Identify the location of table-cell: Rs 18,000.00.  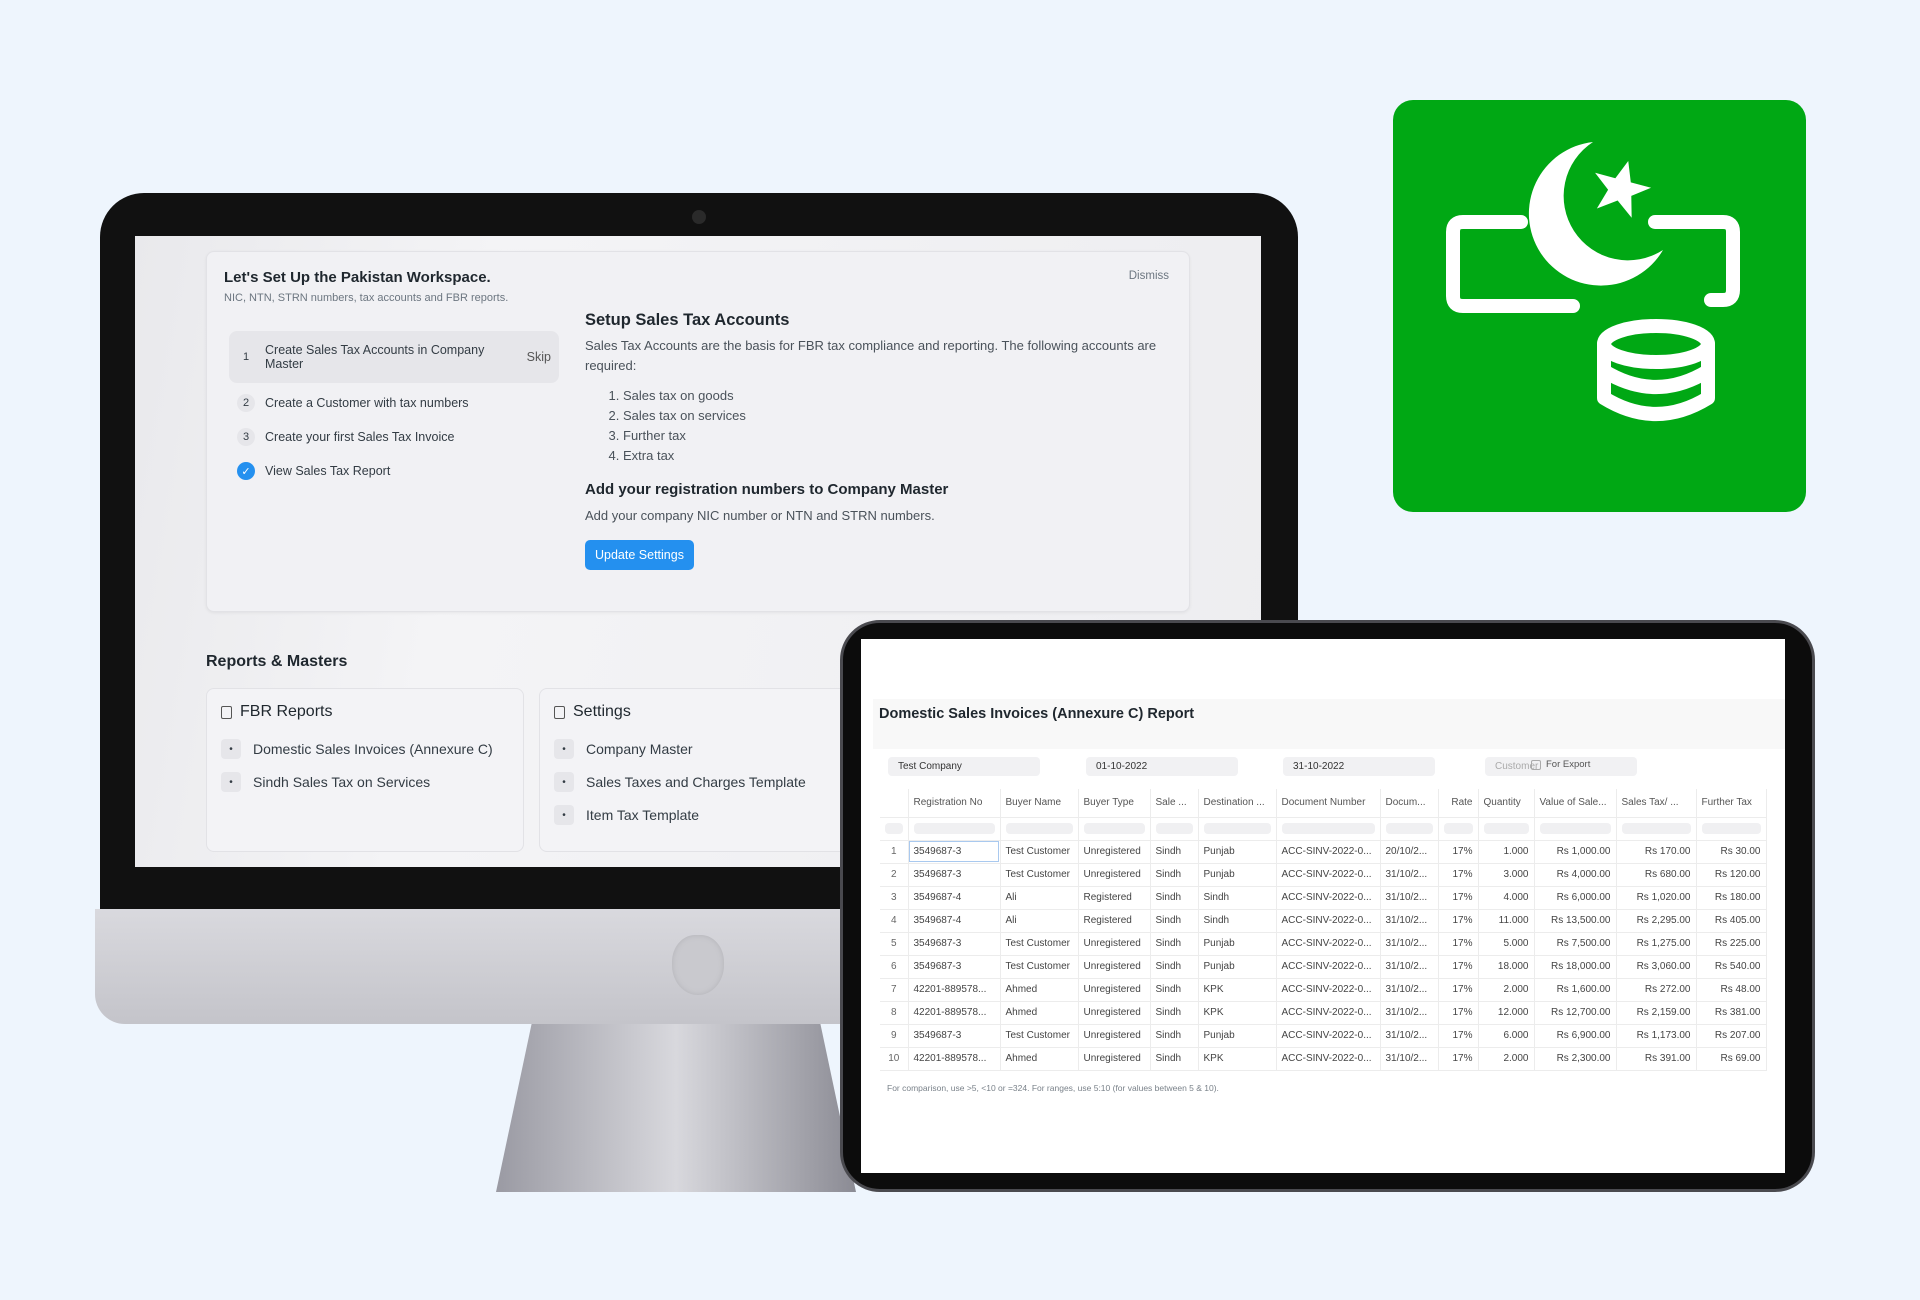
(1575, 967).